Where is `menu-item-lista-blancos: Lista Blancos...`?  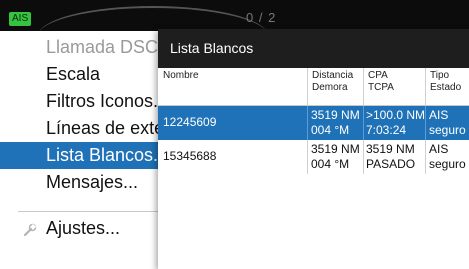
menu-item-lista-blancos: Lista Blancos... is located at coordinates (85, 155).